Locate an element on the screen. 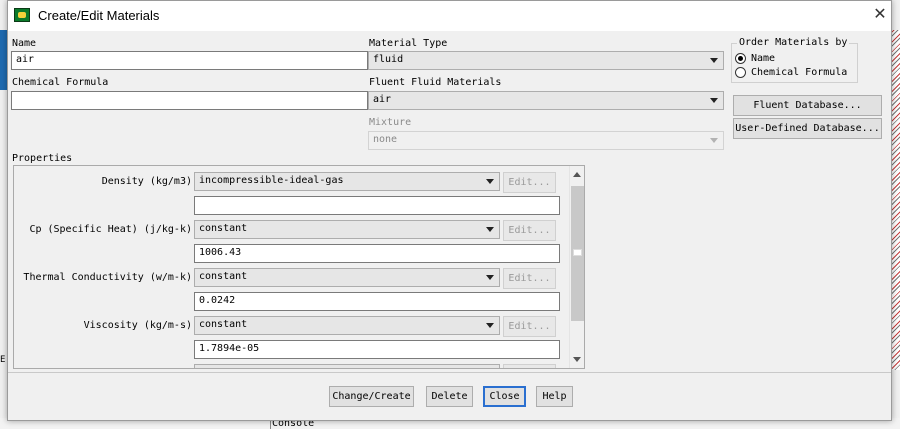 The image size is (900, 429). mixture-label: Mixture is located at coordinates (390, 122).